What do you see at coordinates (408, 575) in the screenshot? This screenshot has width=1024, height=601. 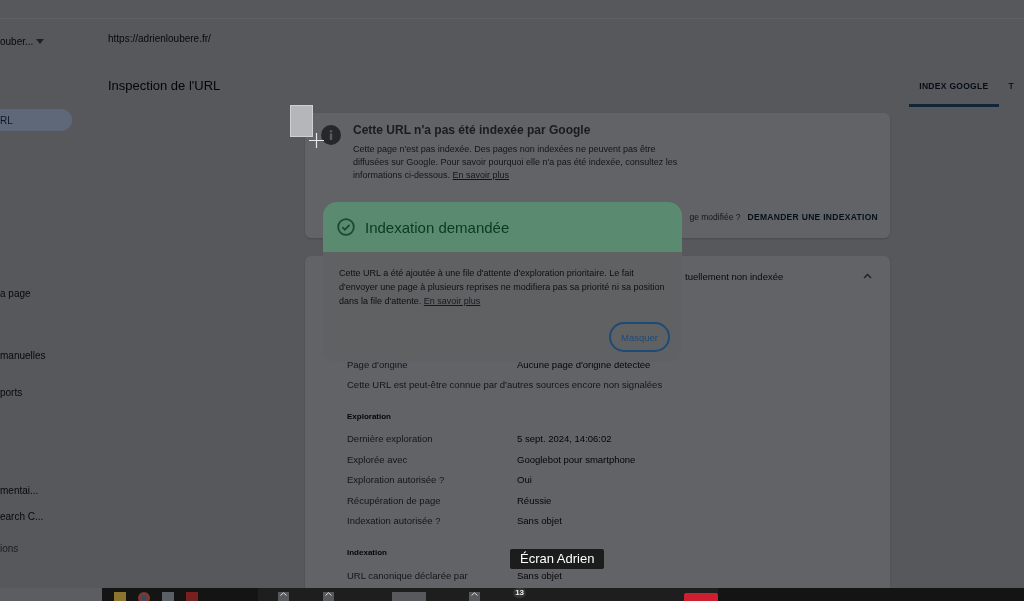 I see `detail-label: URL canonique déclarée par` at bounding box center [408, 575].